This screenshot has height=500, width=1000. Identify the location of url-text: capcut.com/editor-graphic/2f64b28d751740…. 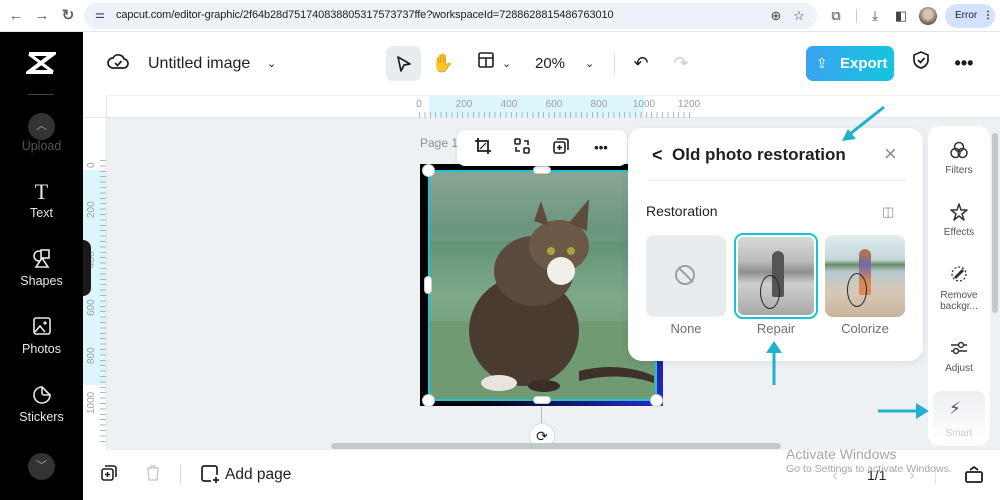
(365, 15).